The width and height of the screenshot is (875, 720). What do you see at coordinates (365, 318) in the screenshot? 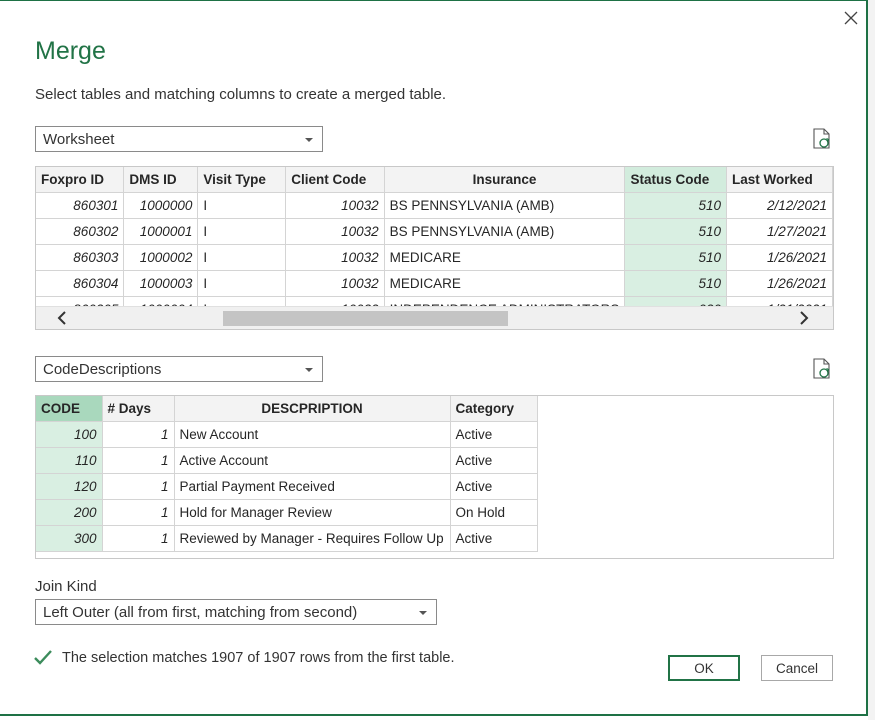
I see `scrollbar-thumb` at bounding box center [365, 318].